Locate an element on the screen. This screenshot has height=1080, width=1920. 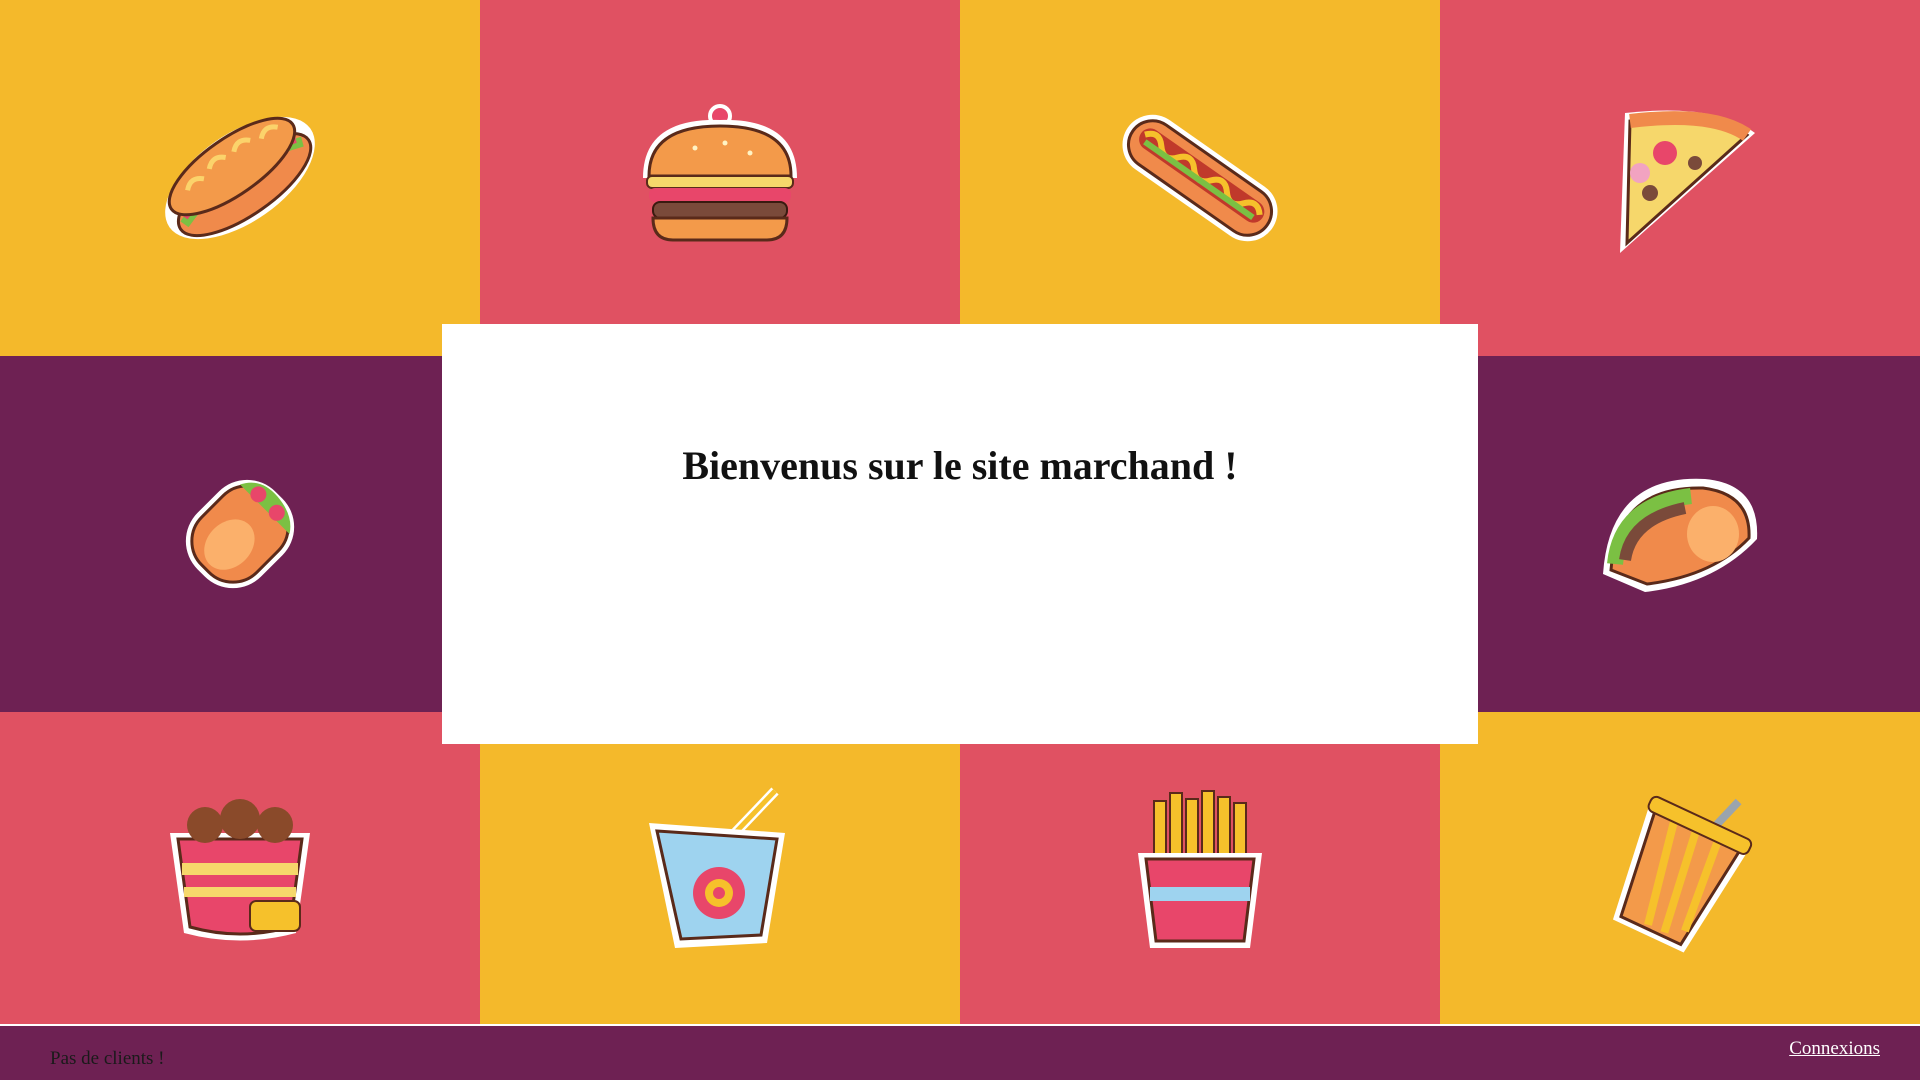
fries-icon is located at coordinates (1200, 869).